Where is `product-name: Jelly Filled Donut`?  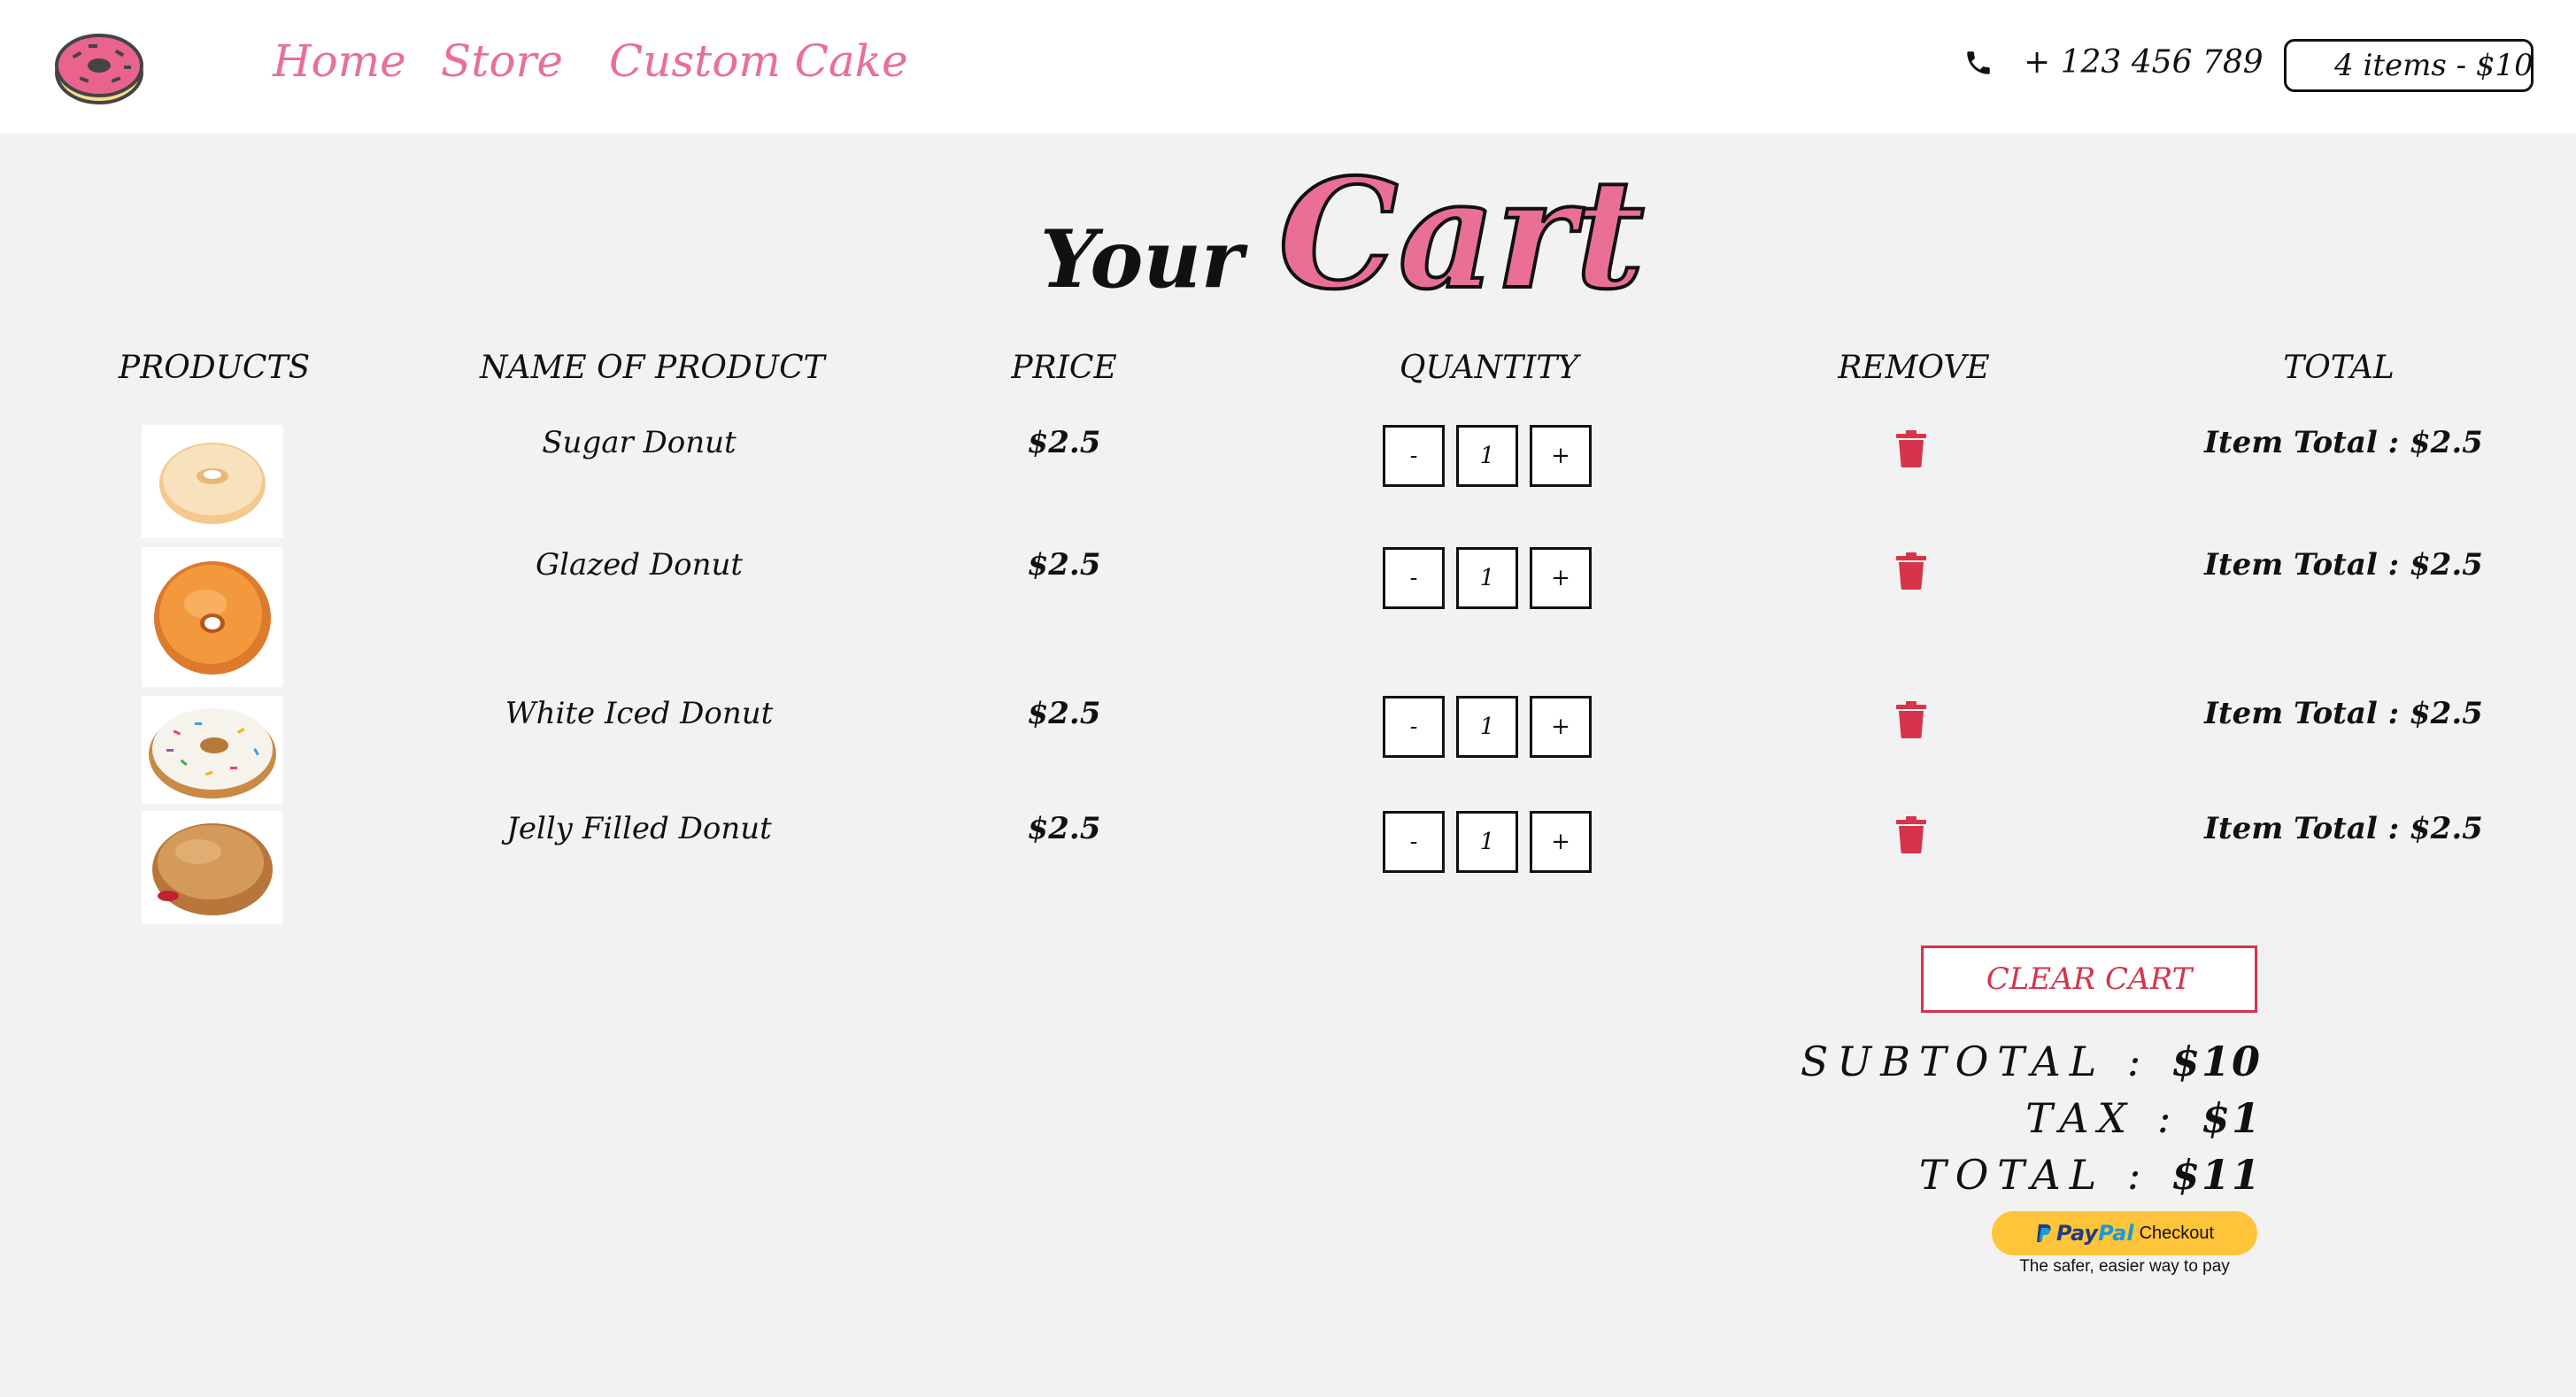 product-name: Jelly Filled Donut is located at coordinates (639, 828).